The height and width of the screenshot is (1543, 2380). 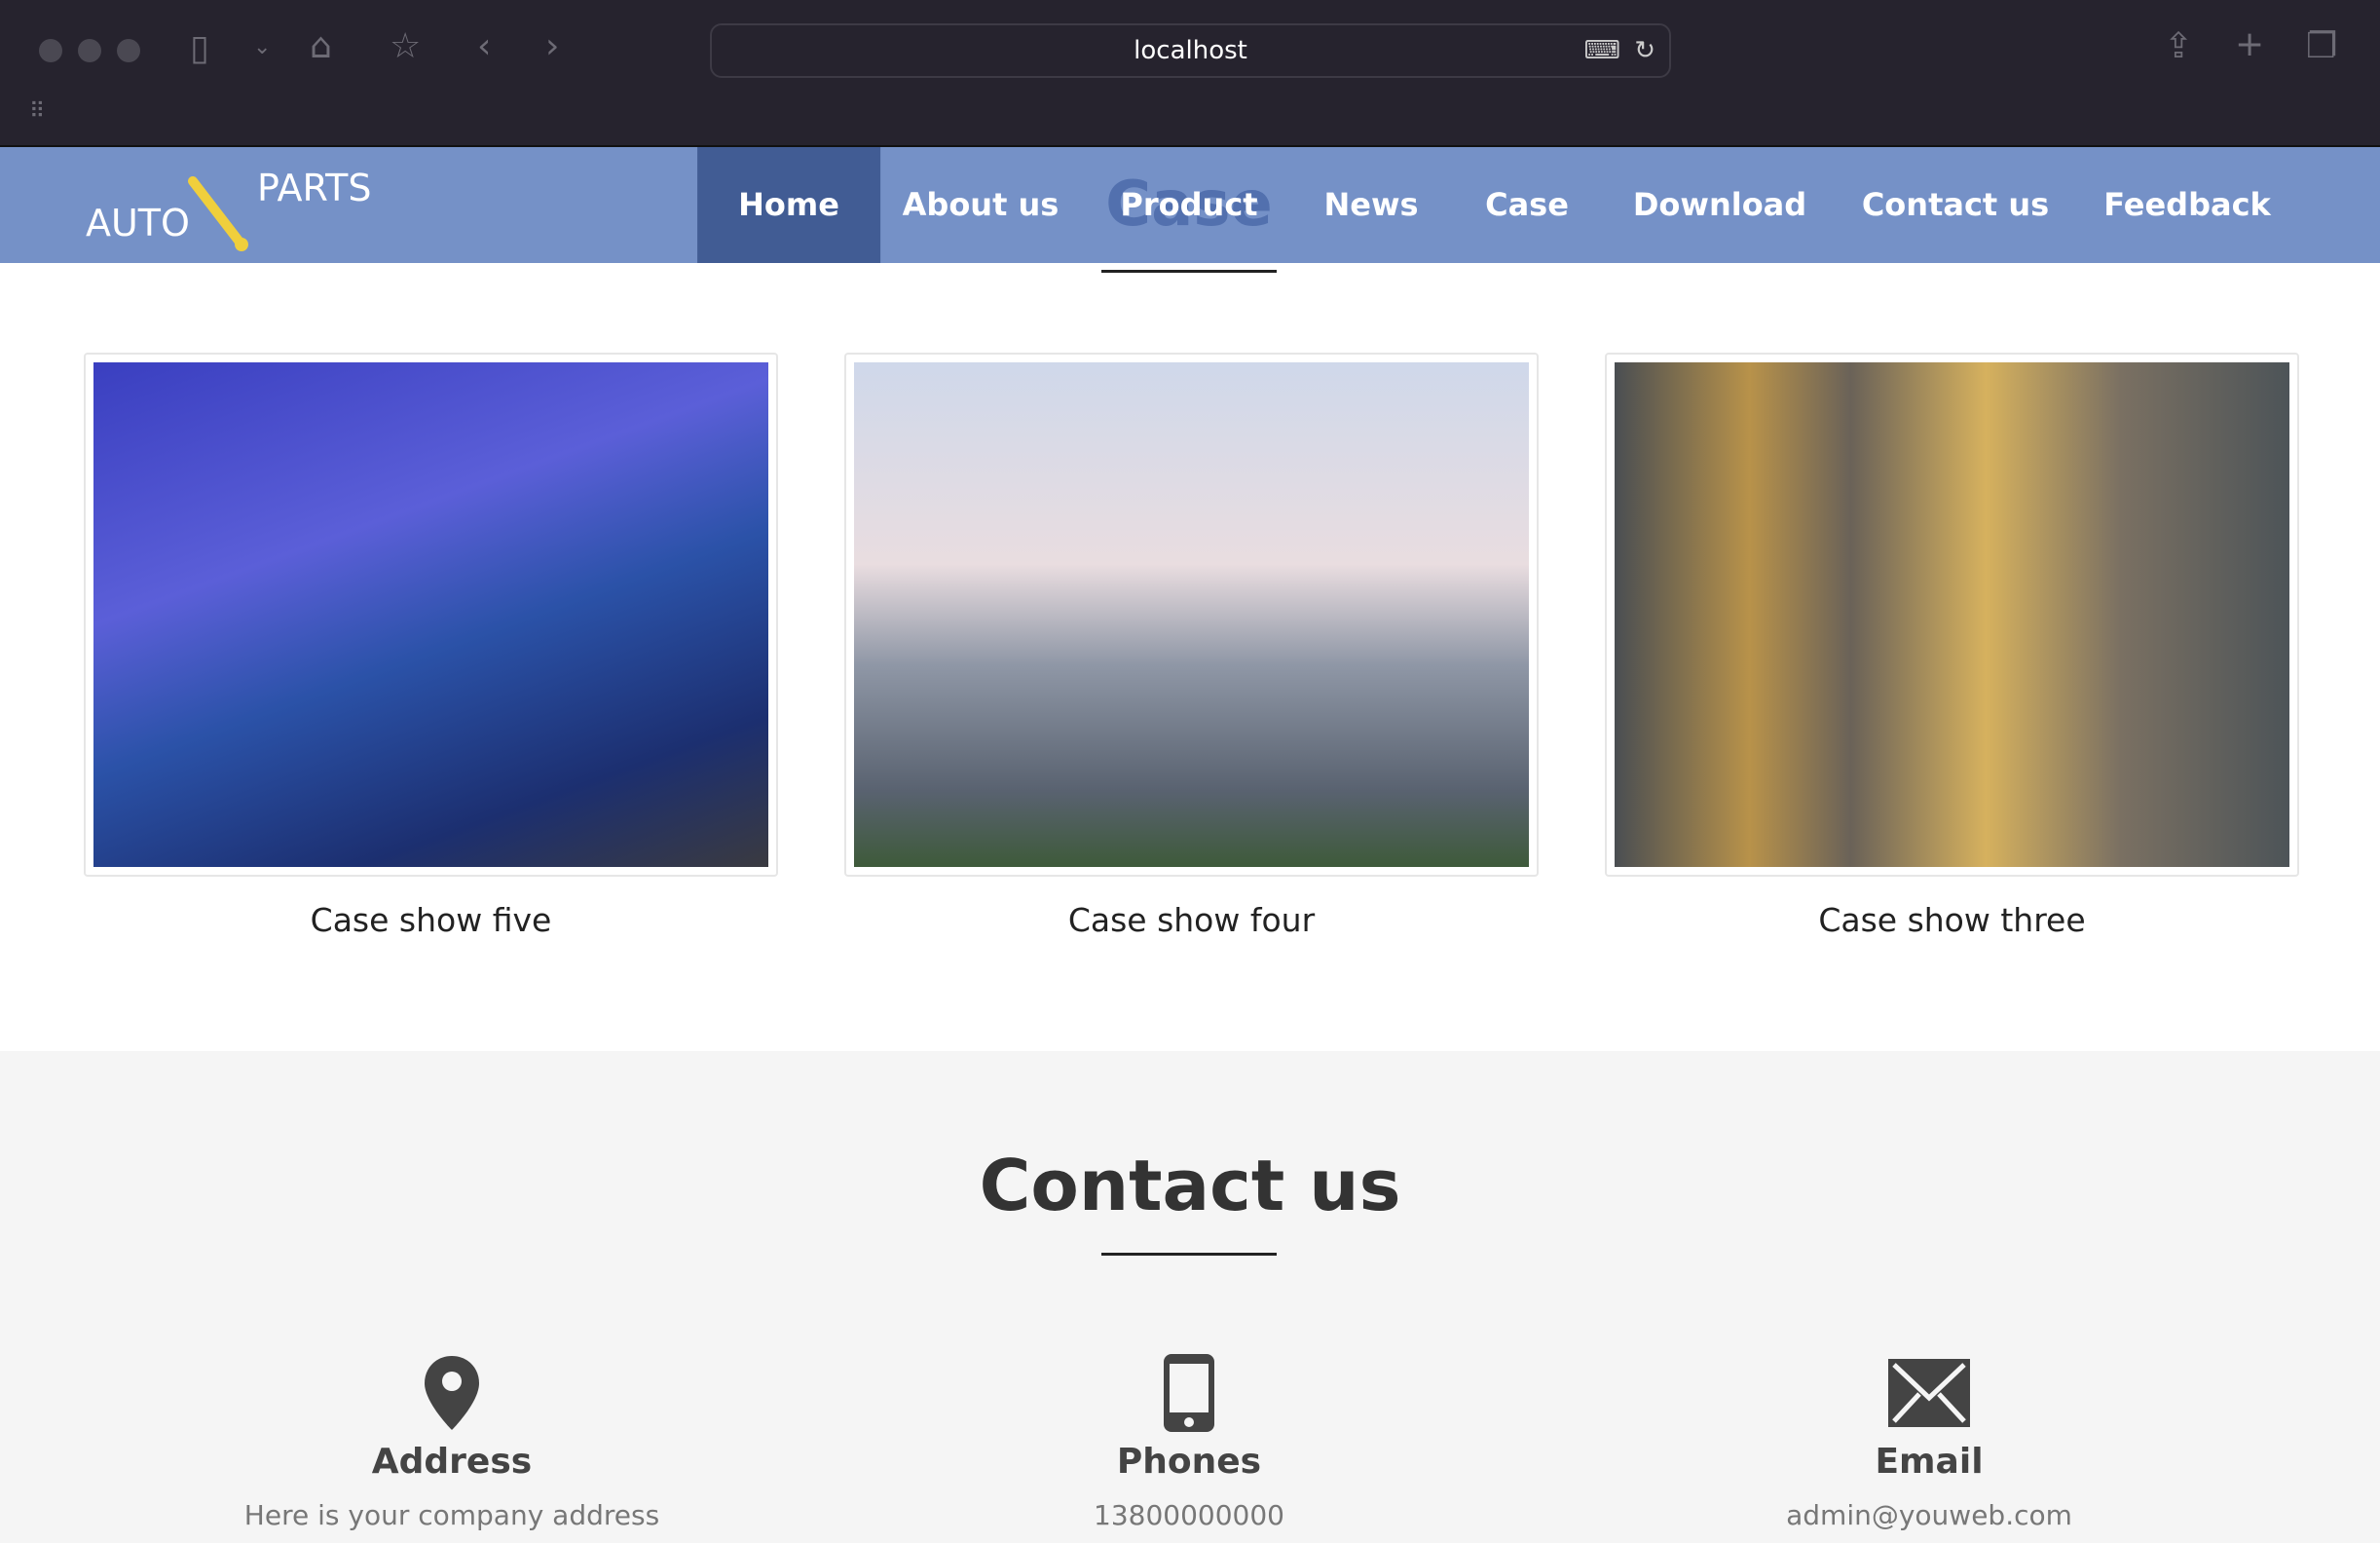 I want to click on reload-icon: ↻, so click(x=1644, y=50).